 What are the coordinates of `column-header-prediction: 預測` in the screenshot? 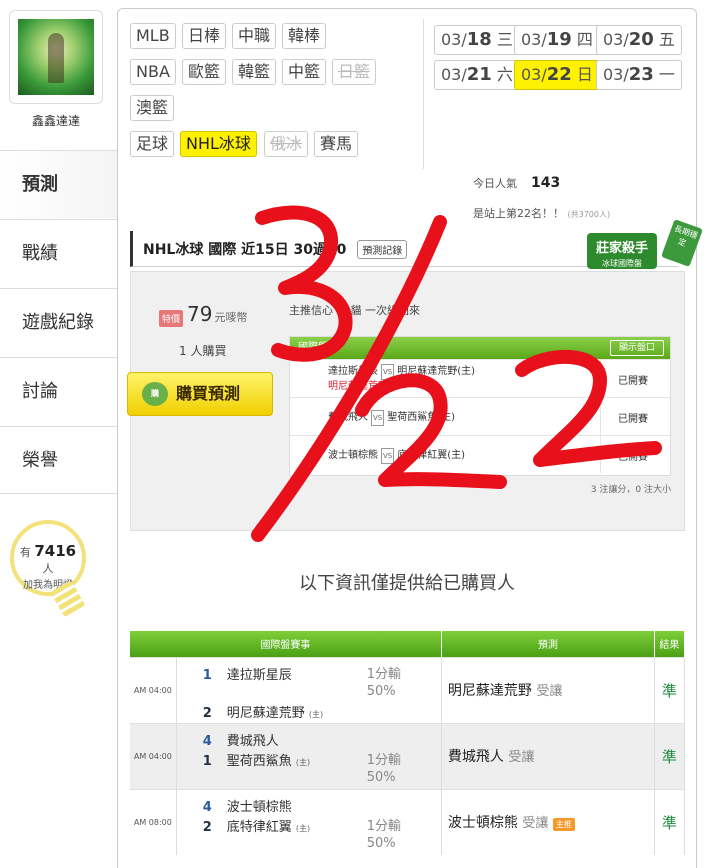 It's located at (548, 644).